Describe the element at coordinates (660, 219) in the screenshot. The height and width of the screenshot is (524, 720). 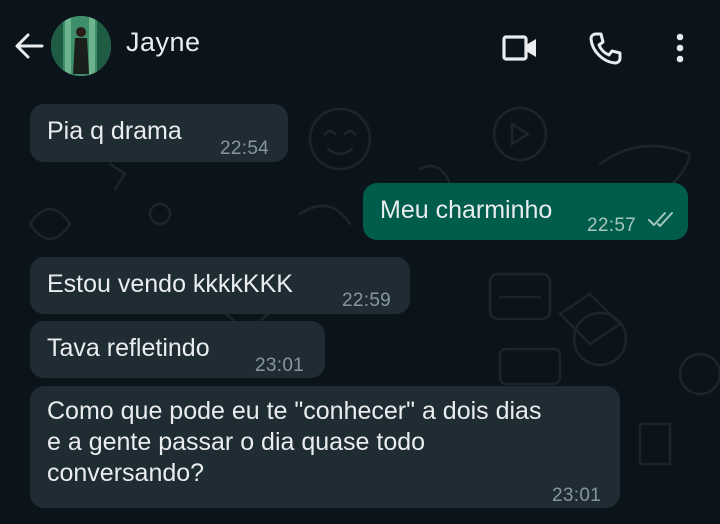
I see `double-check-icon` at that location.